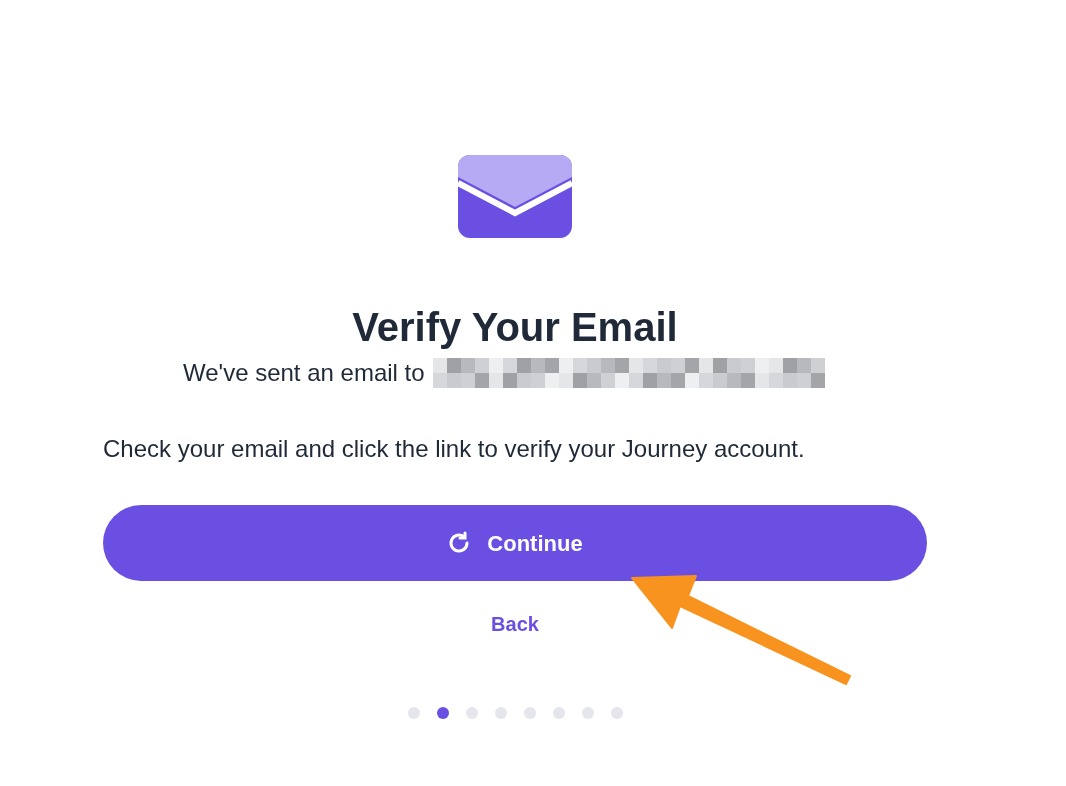 The image size is (1066, 786). I want to click on envelope-icon, so click(515, 196).